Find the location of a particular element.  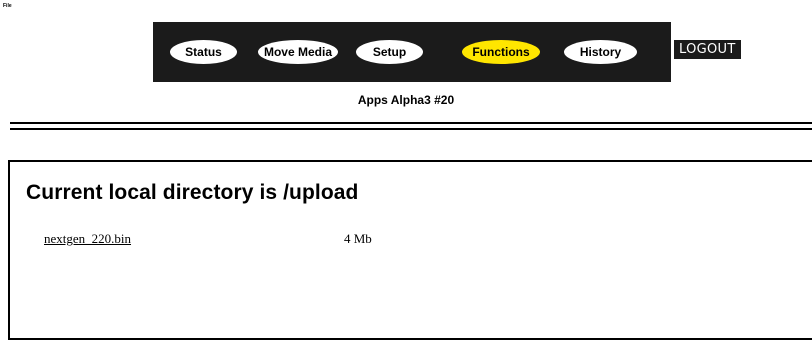

directory-heading: Current local directory is /upload is located at coordinates (192, 192).